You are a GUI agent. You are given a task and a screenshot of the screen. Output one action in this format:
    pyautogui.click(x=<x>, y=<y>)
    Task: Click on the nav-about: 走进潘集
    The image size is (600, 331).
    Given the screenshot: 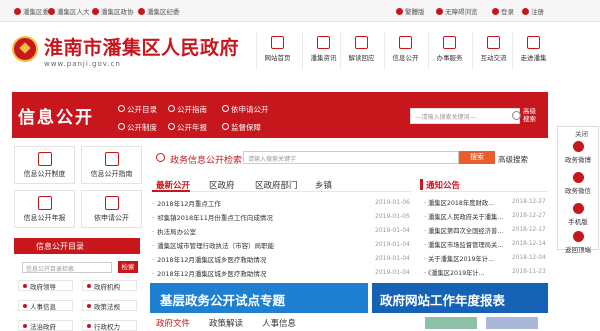 What is the action you would take?
    pyautogui.click(x=533, y=51)
    